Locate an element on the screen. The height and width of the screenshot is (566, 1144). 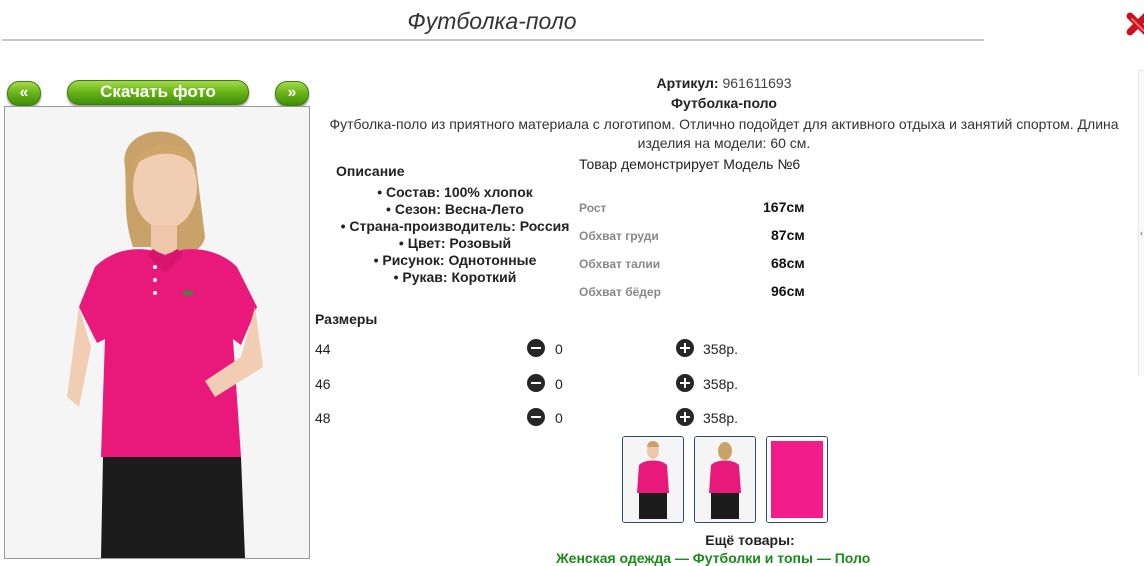
thumbnail-front is located at coordinates (653, 479).